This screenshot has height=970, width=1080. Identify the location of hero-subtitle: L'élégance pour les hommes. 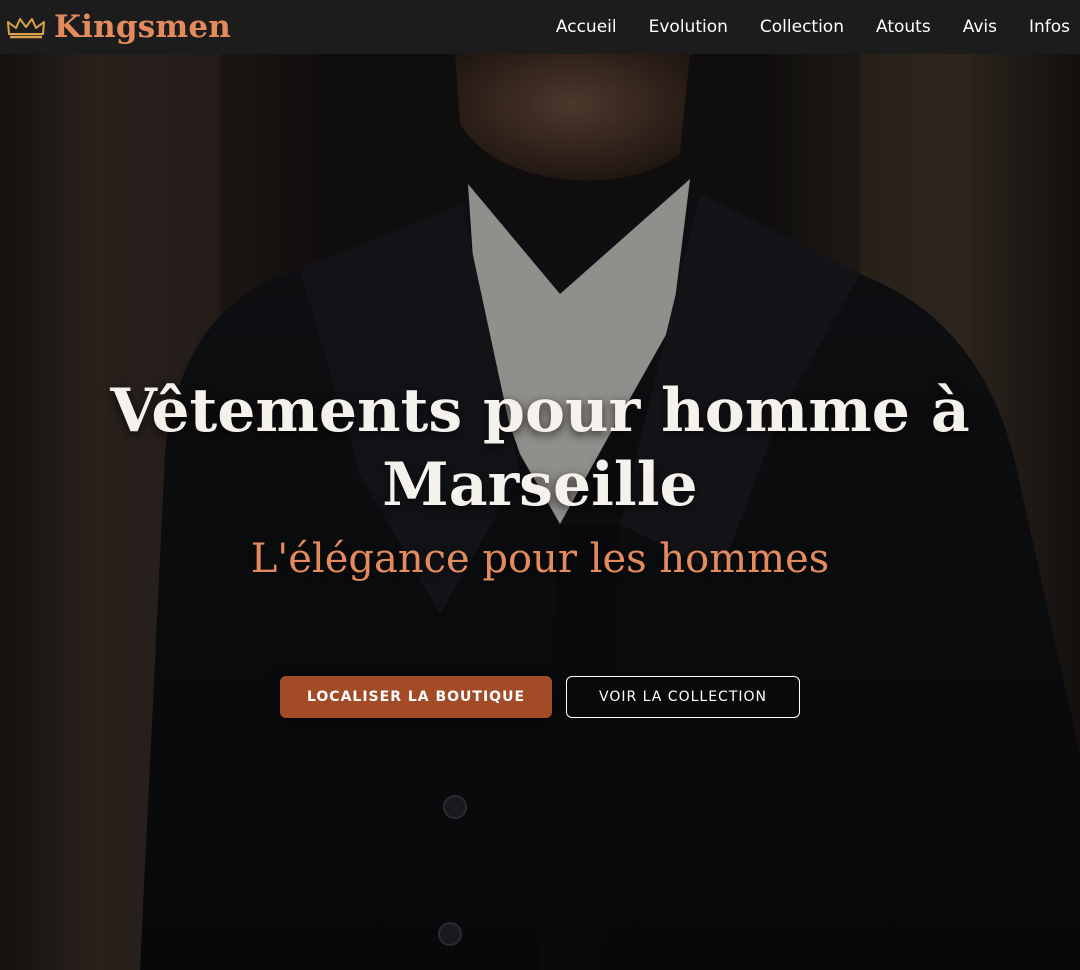
(540, 559).